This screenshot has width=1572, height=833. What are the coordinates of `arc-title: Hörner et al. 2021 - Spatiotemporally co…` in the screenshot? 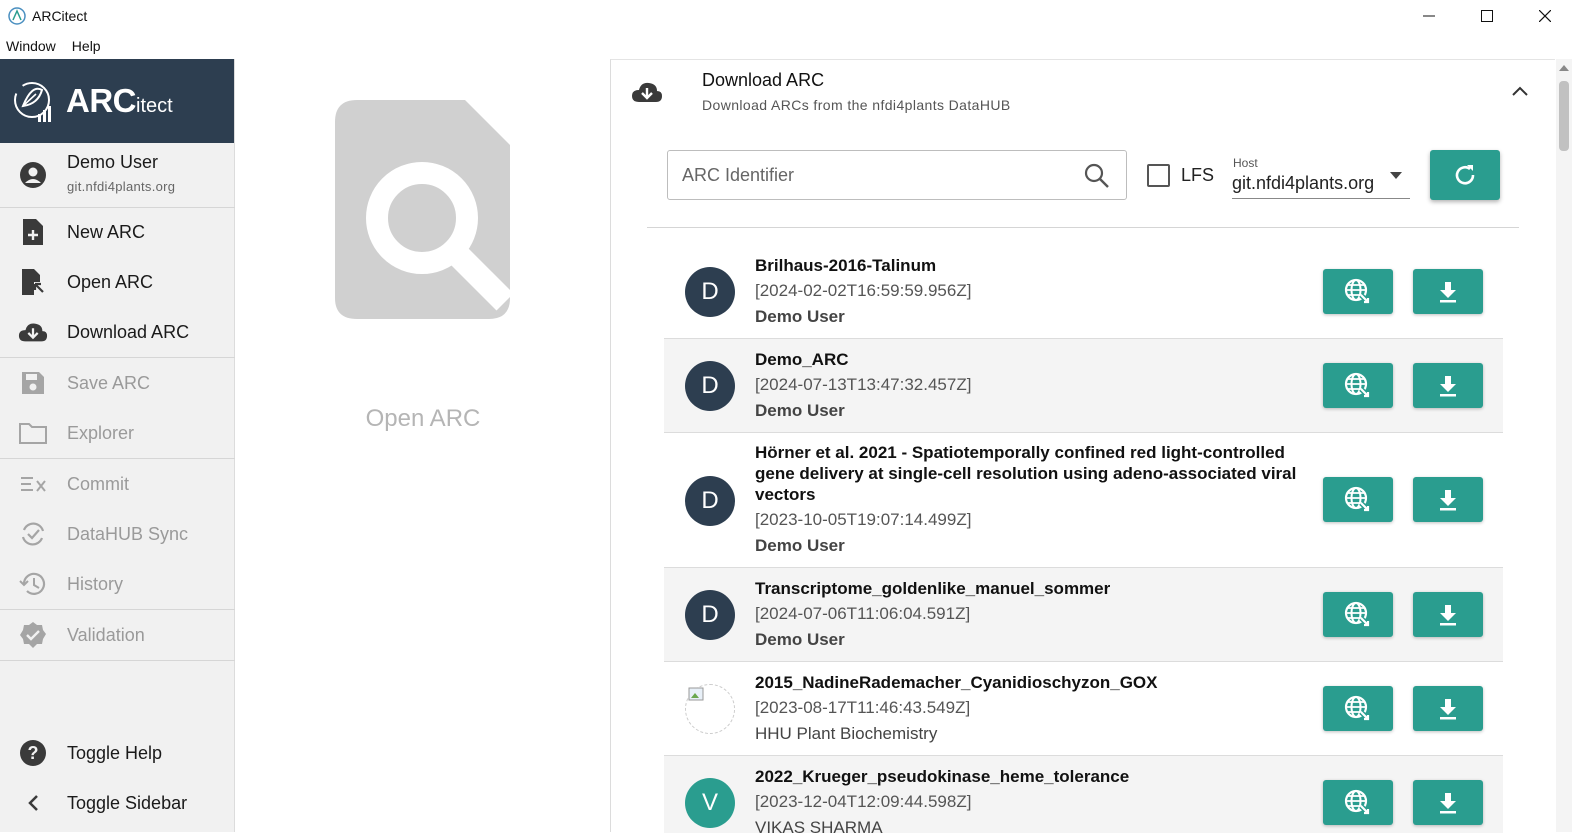 It's located at (1026, 473).